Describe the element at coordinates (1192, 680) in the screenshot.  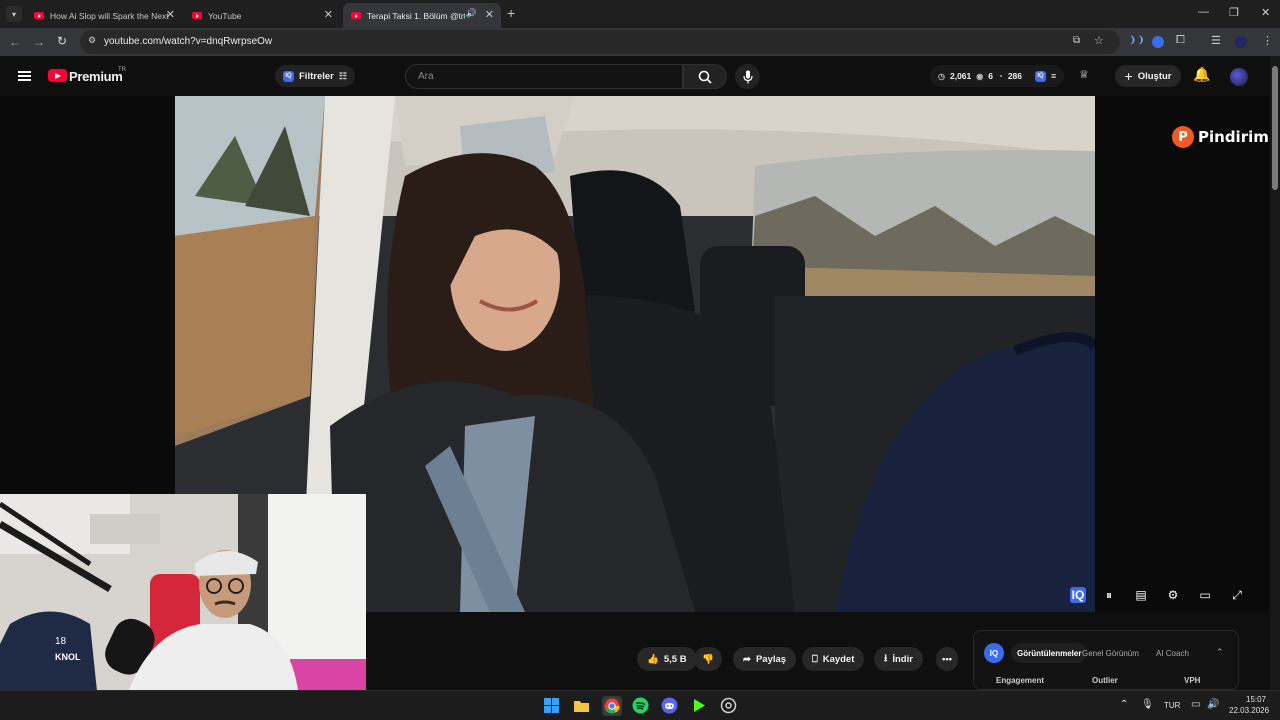
I see `column-vph: VPH` at that location.